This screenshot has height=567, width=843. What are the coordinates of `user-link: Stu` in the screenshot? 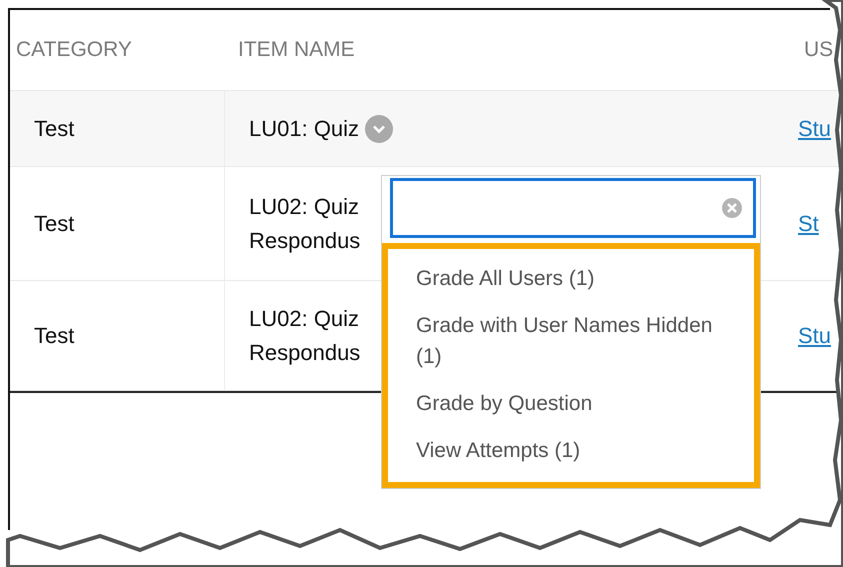 It's located at (815, 335).